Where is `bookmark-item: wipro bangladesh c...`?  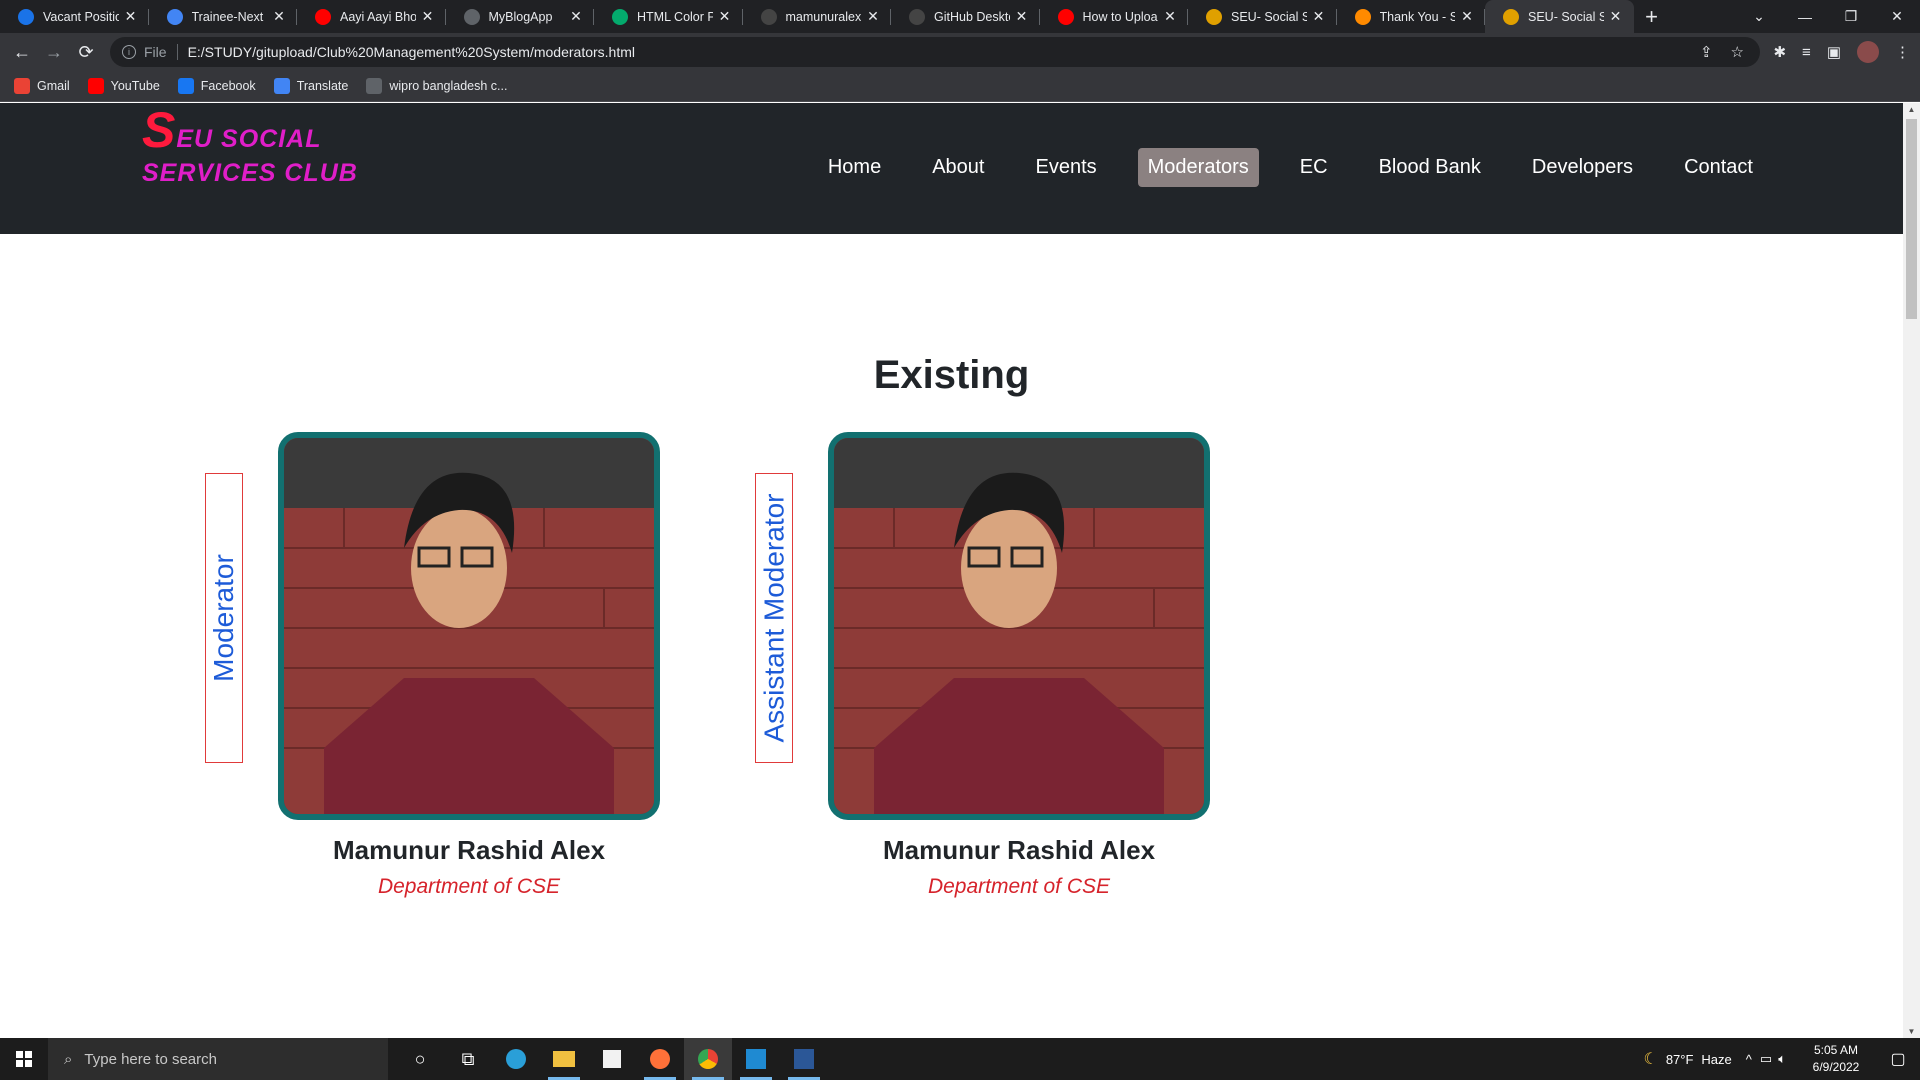 bookmark-item: wipro bangladesh c... is located at coordinates (436, 86).